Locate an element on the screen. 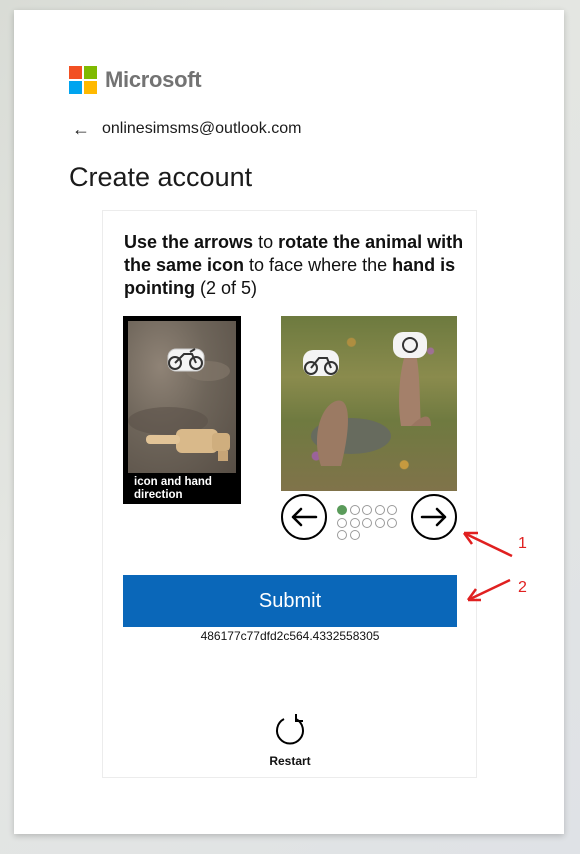 Image resolution: width=580 pixels, height=854 pixels. annotation-label-1: 1 is located at coordinates (522, 543).